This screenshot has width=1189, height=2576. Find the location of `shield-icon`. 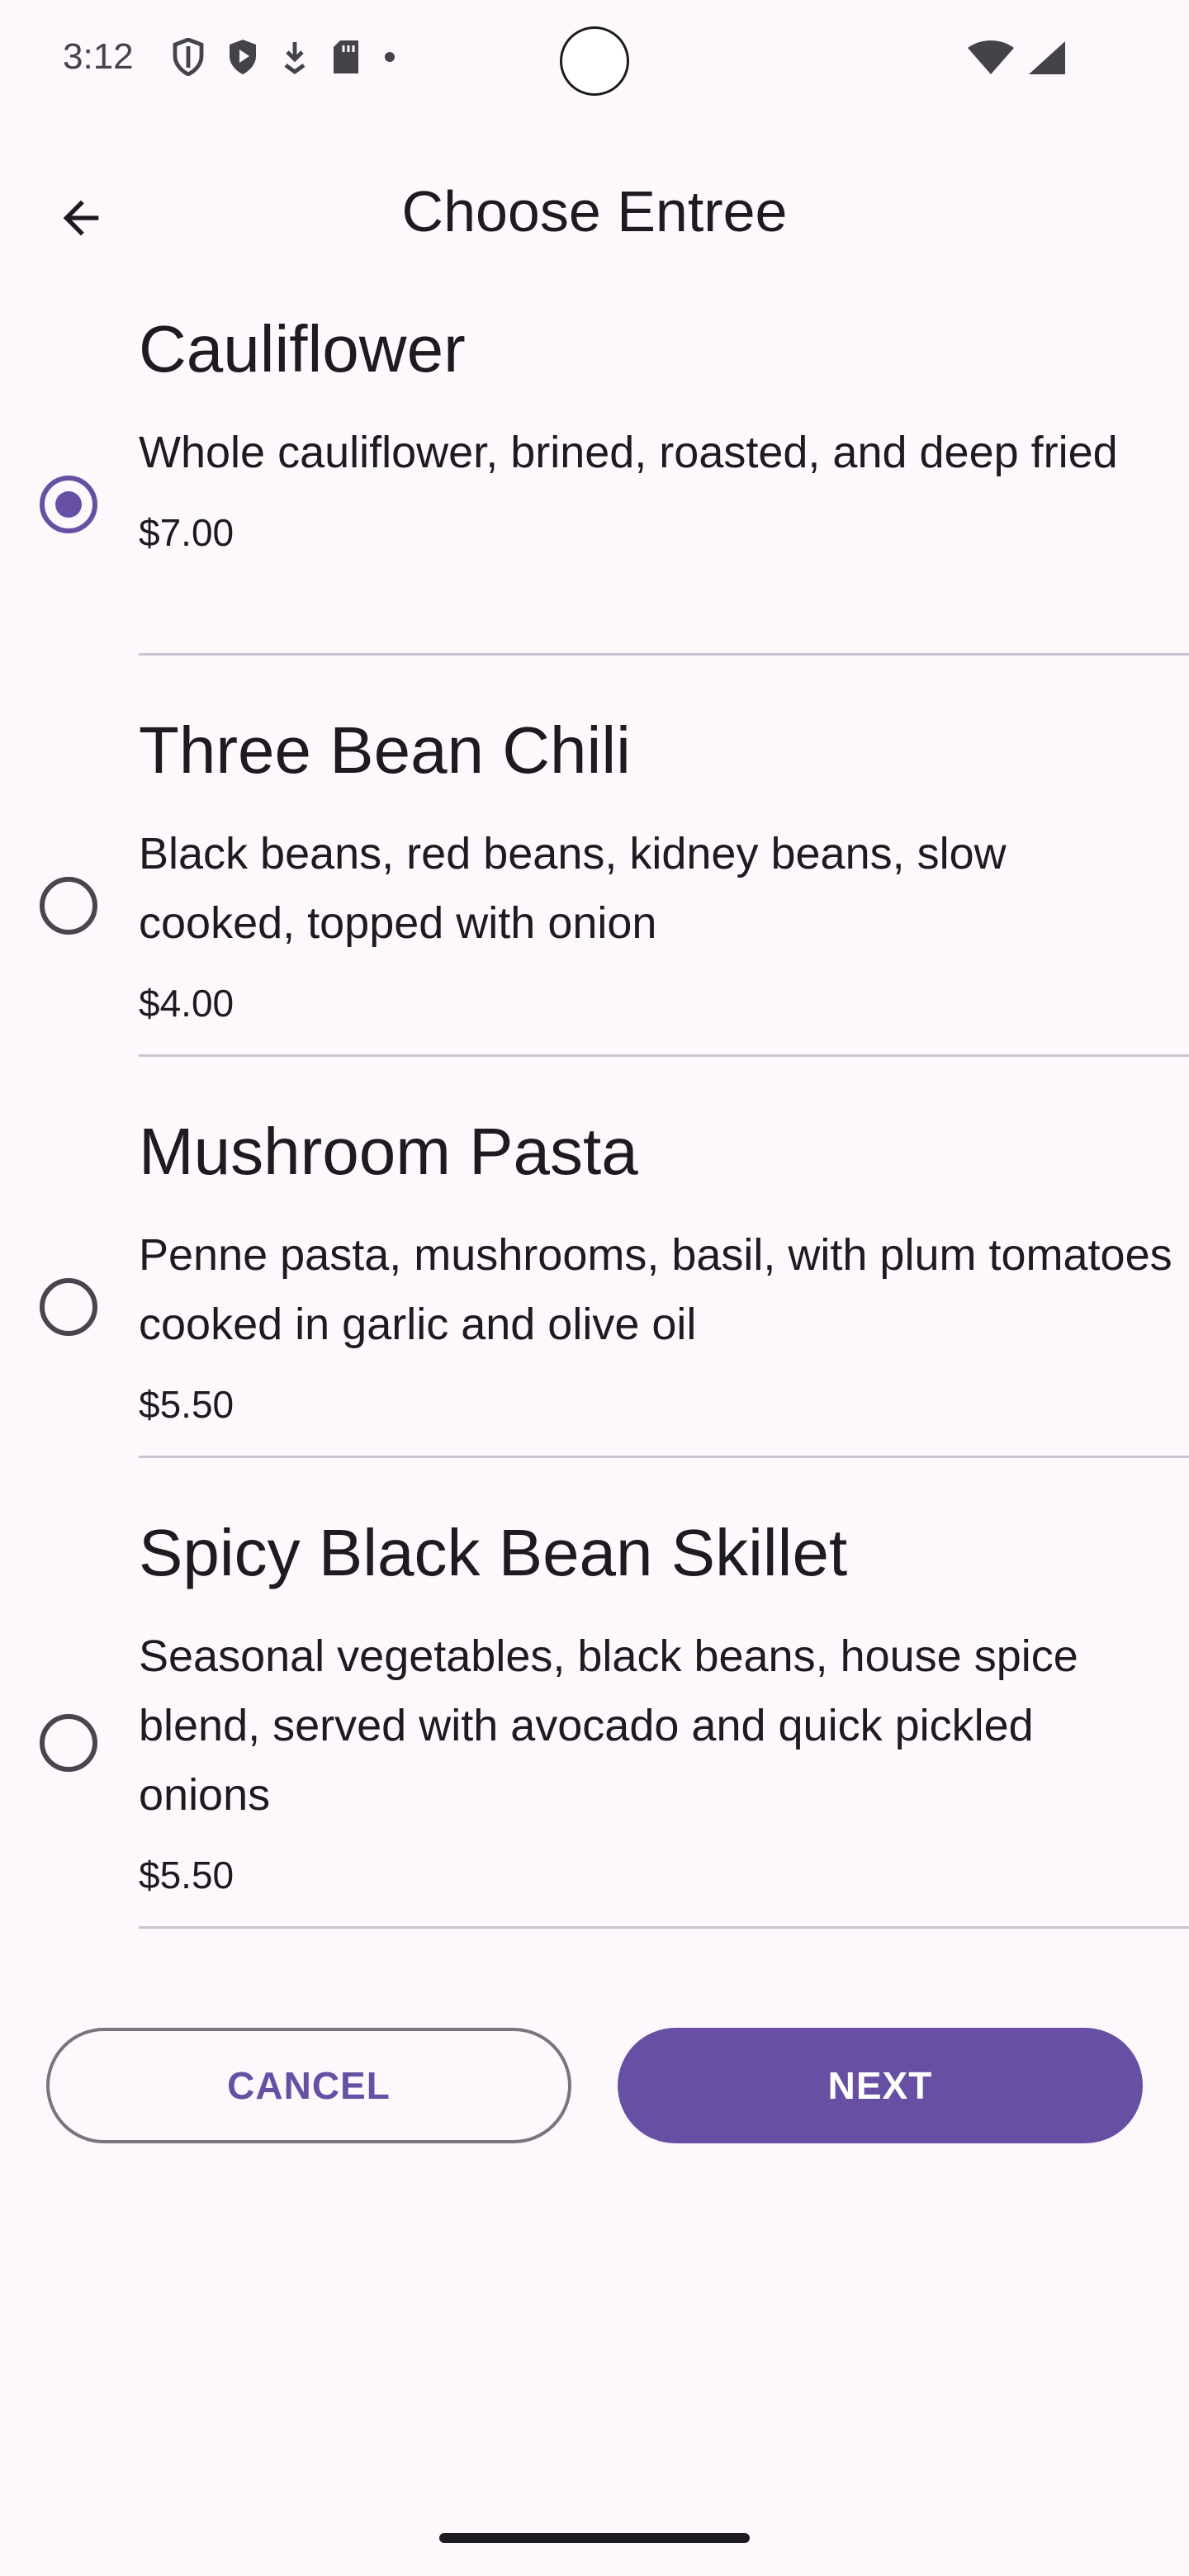

shield-icon is located at coordinates (188, 57).